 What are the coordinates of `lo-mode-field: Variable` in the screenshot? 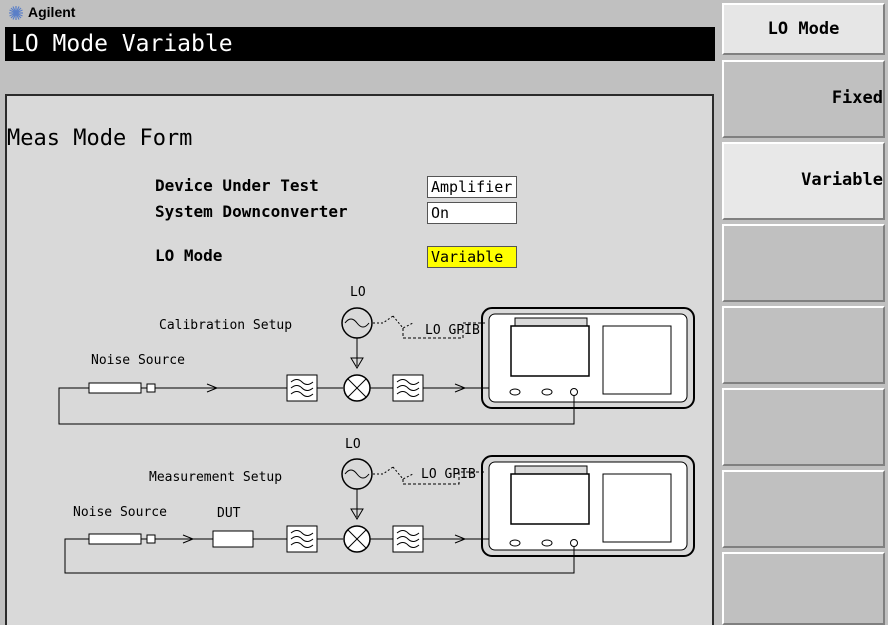 It's located at (472, 257).